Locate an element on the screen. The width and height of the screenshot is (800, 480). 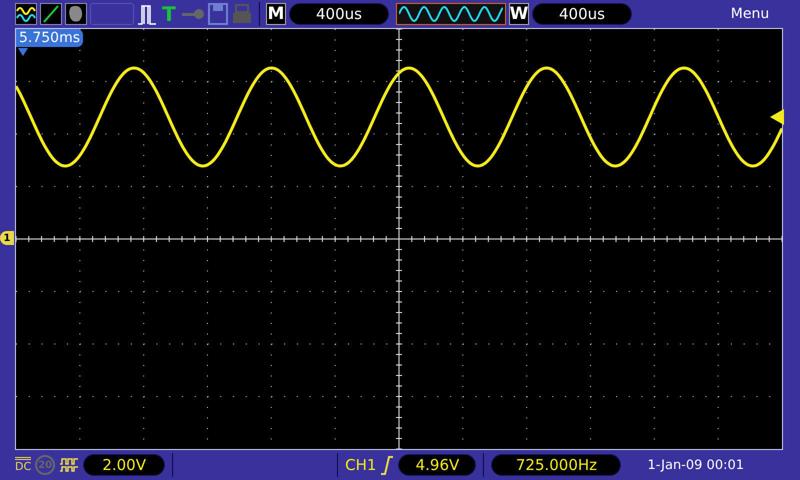
empty-slot is located at coordinates (112, 14).